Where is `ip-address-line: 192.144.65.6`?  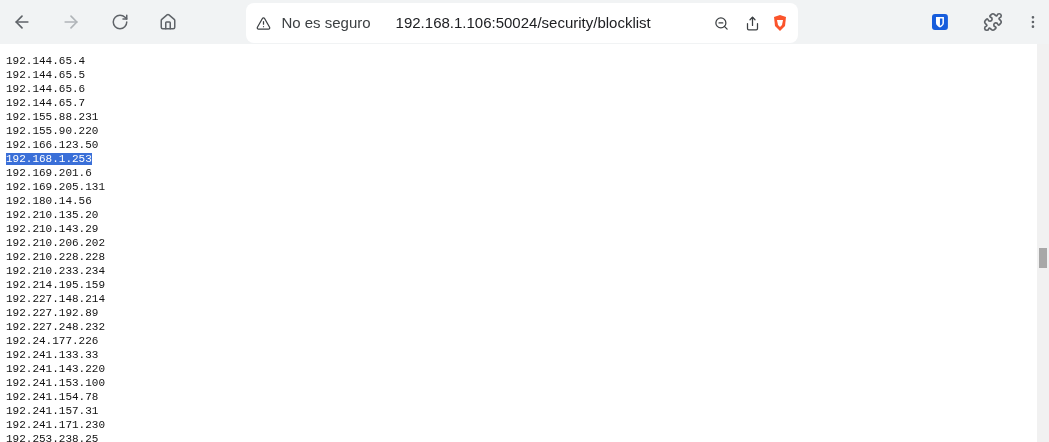
ip-address-line: 192.144.65.6 is located at coordinates (46, 89).